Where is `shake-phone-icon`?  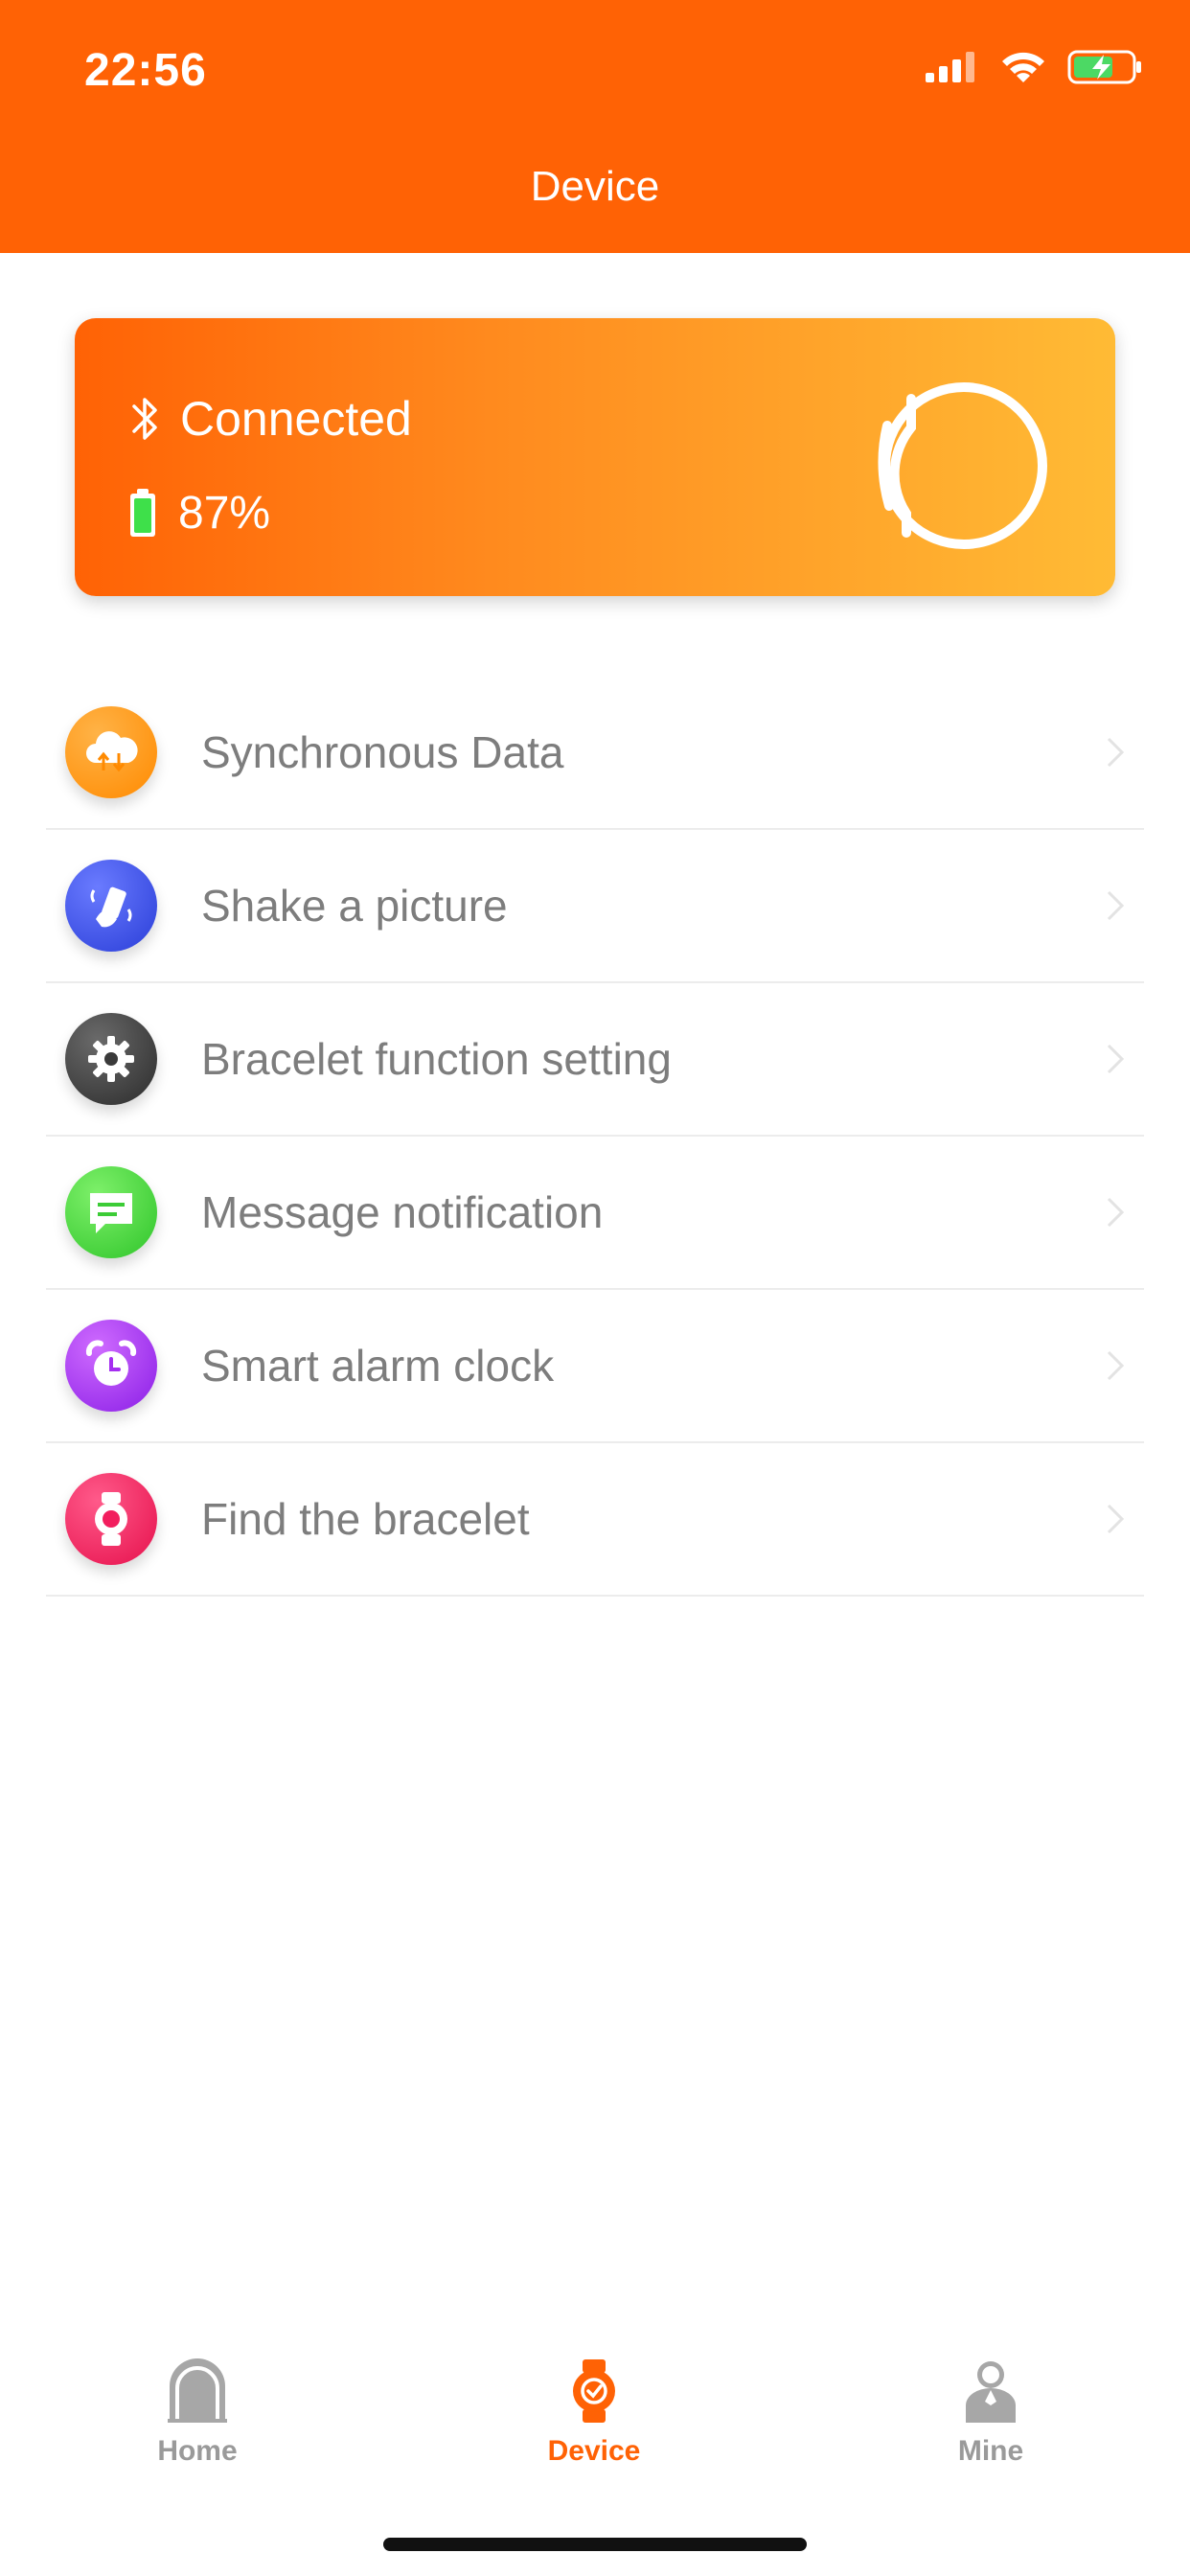
shake-phone-icon is located at coordinates (111, 906).